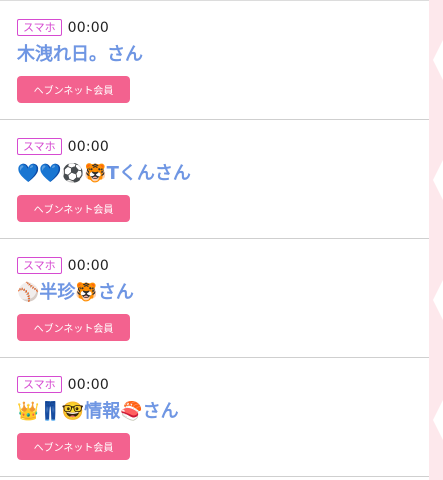 This screenshot has width=443, height=480. What do you see at coordinates (75, 293) in the screenshot?
I see `visitor-name: ⚾半珍🐯さん` at bounding box center [75, 293].